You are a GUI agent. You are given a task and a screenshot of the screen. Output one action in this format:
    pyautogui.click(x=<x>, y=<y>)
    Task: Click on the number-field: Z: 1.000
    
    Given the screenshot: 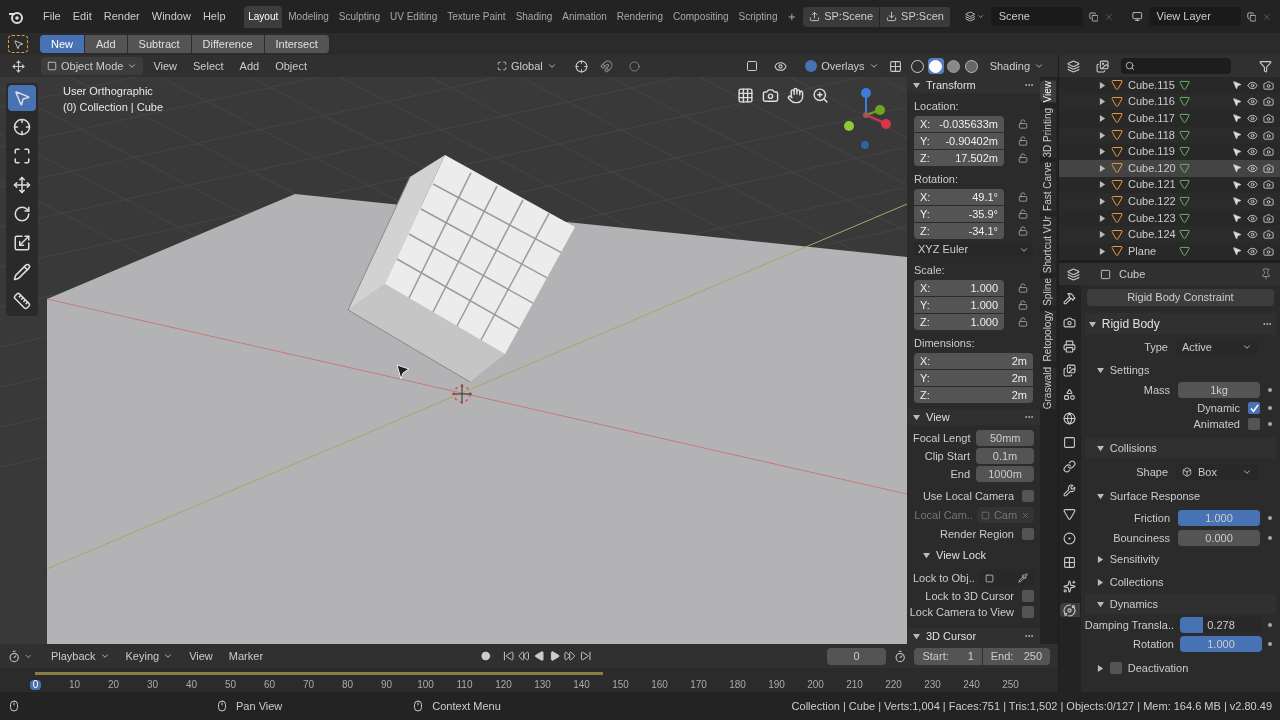 What is the action you would take?
    pyautogui.click(x=959, y=322)
    